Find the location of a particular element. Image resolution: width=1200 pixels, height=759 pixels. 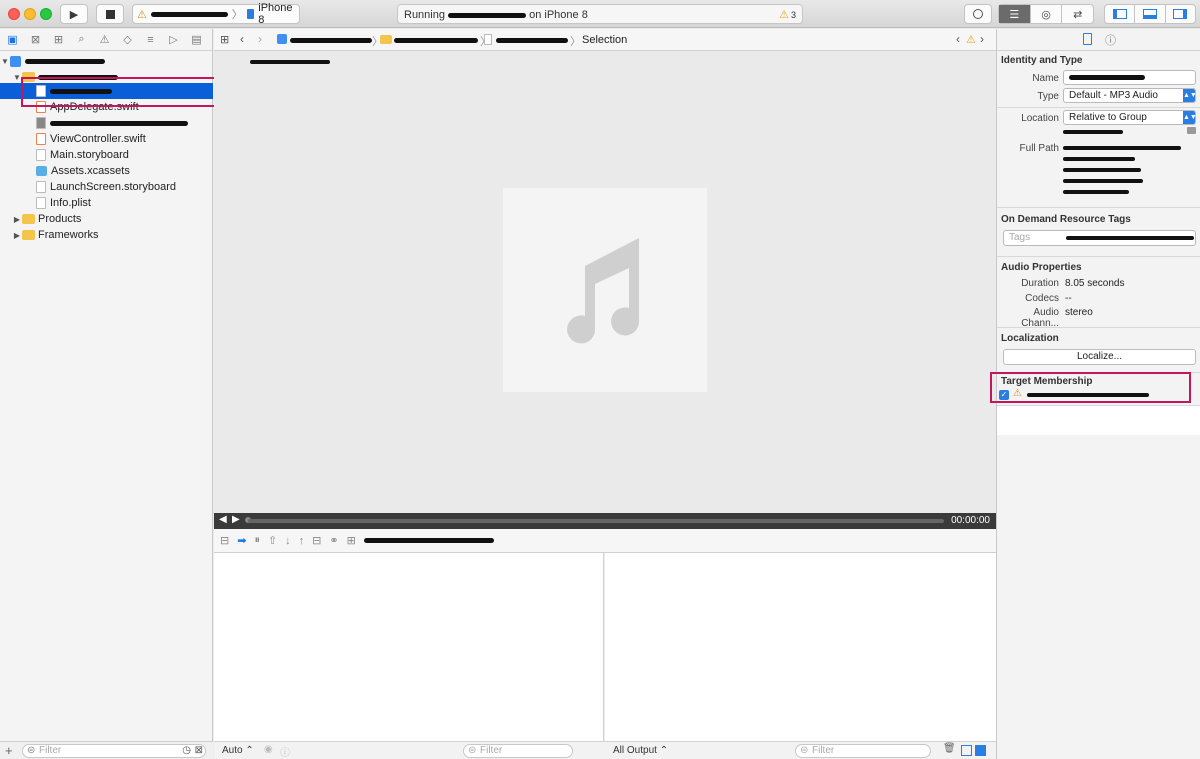

trash-icon: 🗑 is located at coordinates (949, 748).